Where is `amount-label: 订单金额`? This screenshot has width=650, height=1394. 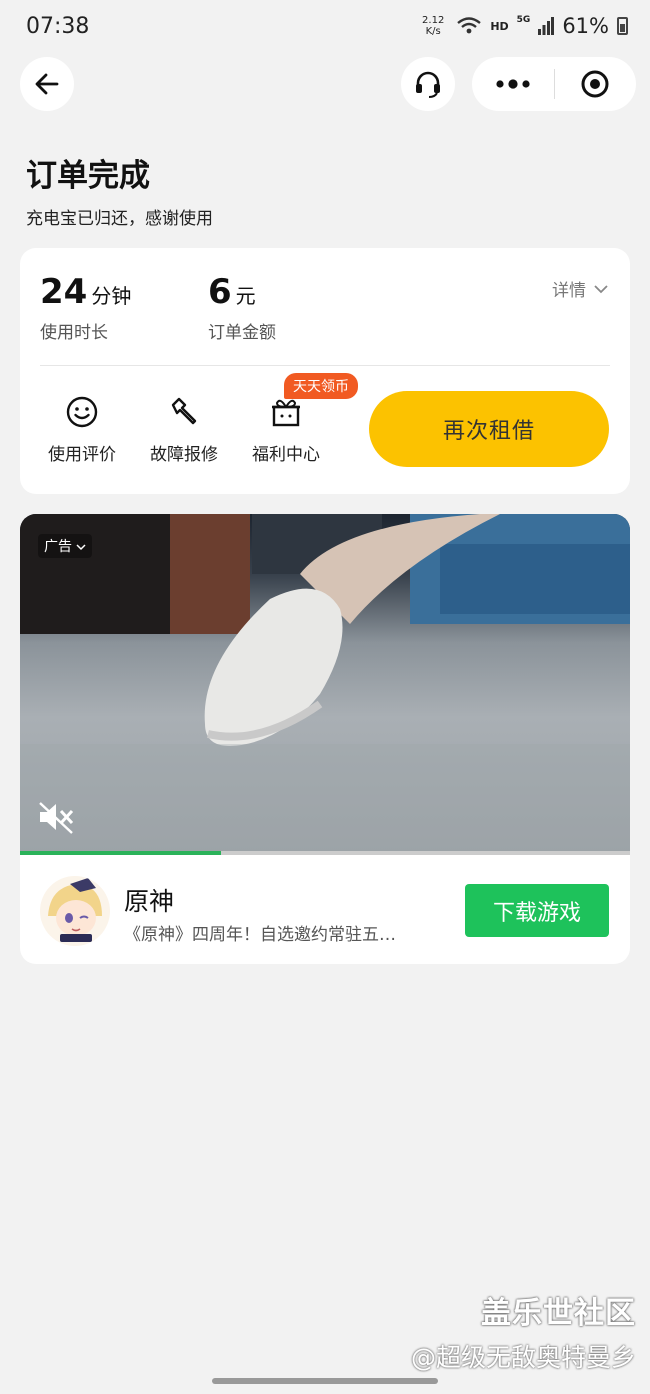
amount-label: 订单金额 is located at coordinates (242, 333).